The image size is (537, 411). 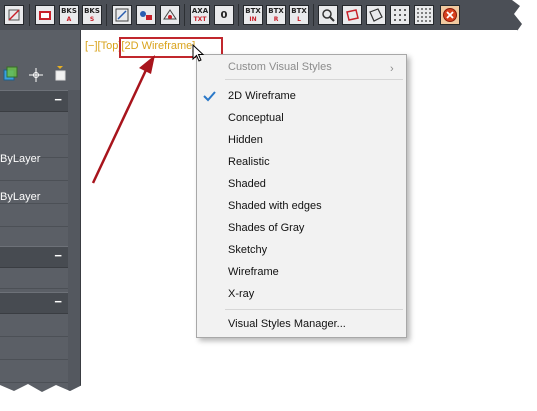 What do you see at coordinates (262, 96) in the screenshot?
I see `menu-item-2d-wireframe: 2D Wireframe` at bounding box center [262, 96].